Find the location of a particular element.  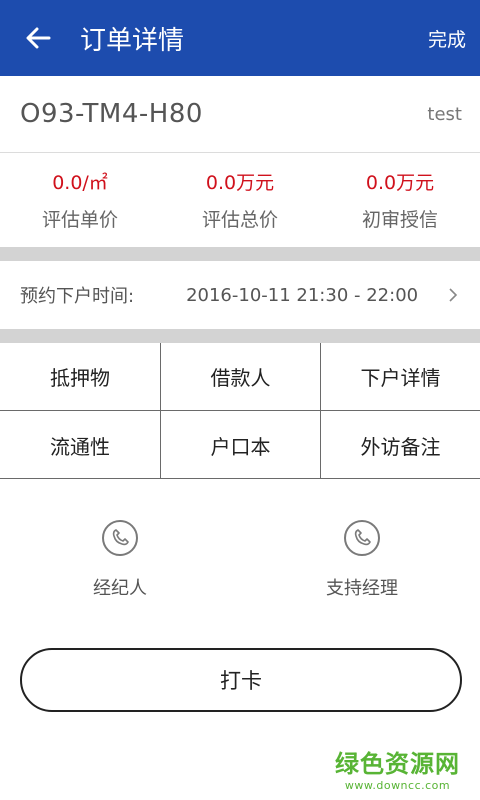

grid-item-household-register: 户口本 is located at coordinates (241, 445).